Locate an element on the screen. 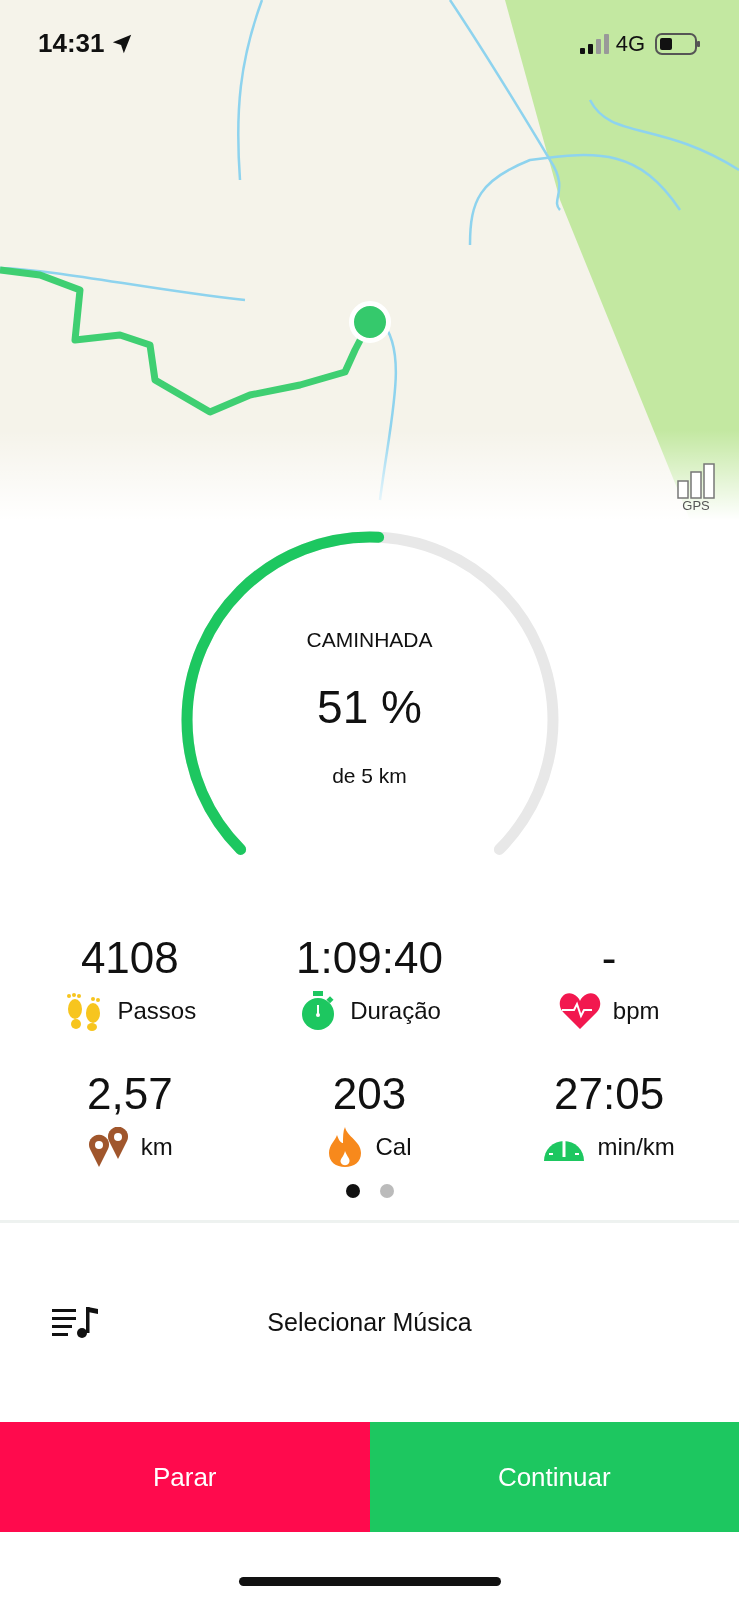 This screenshot has width=739, height=1600. playlist-icon is located at coordinates (76, 1322).